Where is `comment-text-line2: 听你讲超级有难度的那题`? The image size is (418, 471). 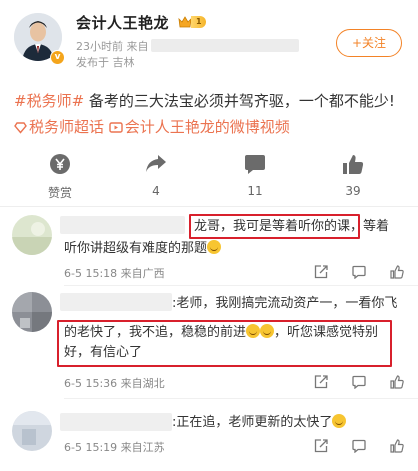 comment-text-line2: 听你讲超级有难度的那题 is located at coordinates (232, 249).